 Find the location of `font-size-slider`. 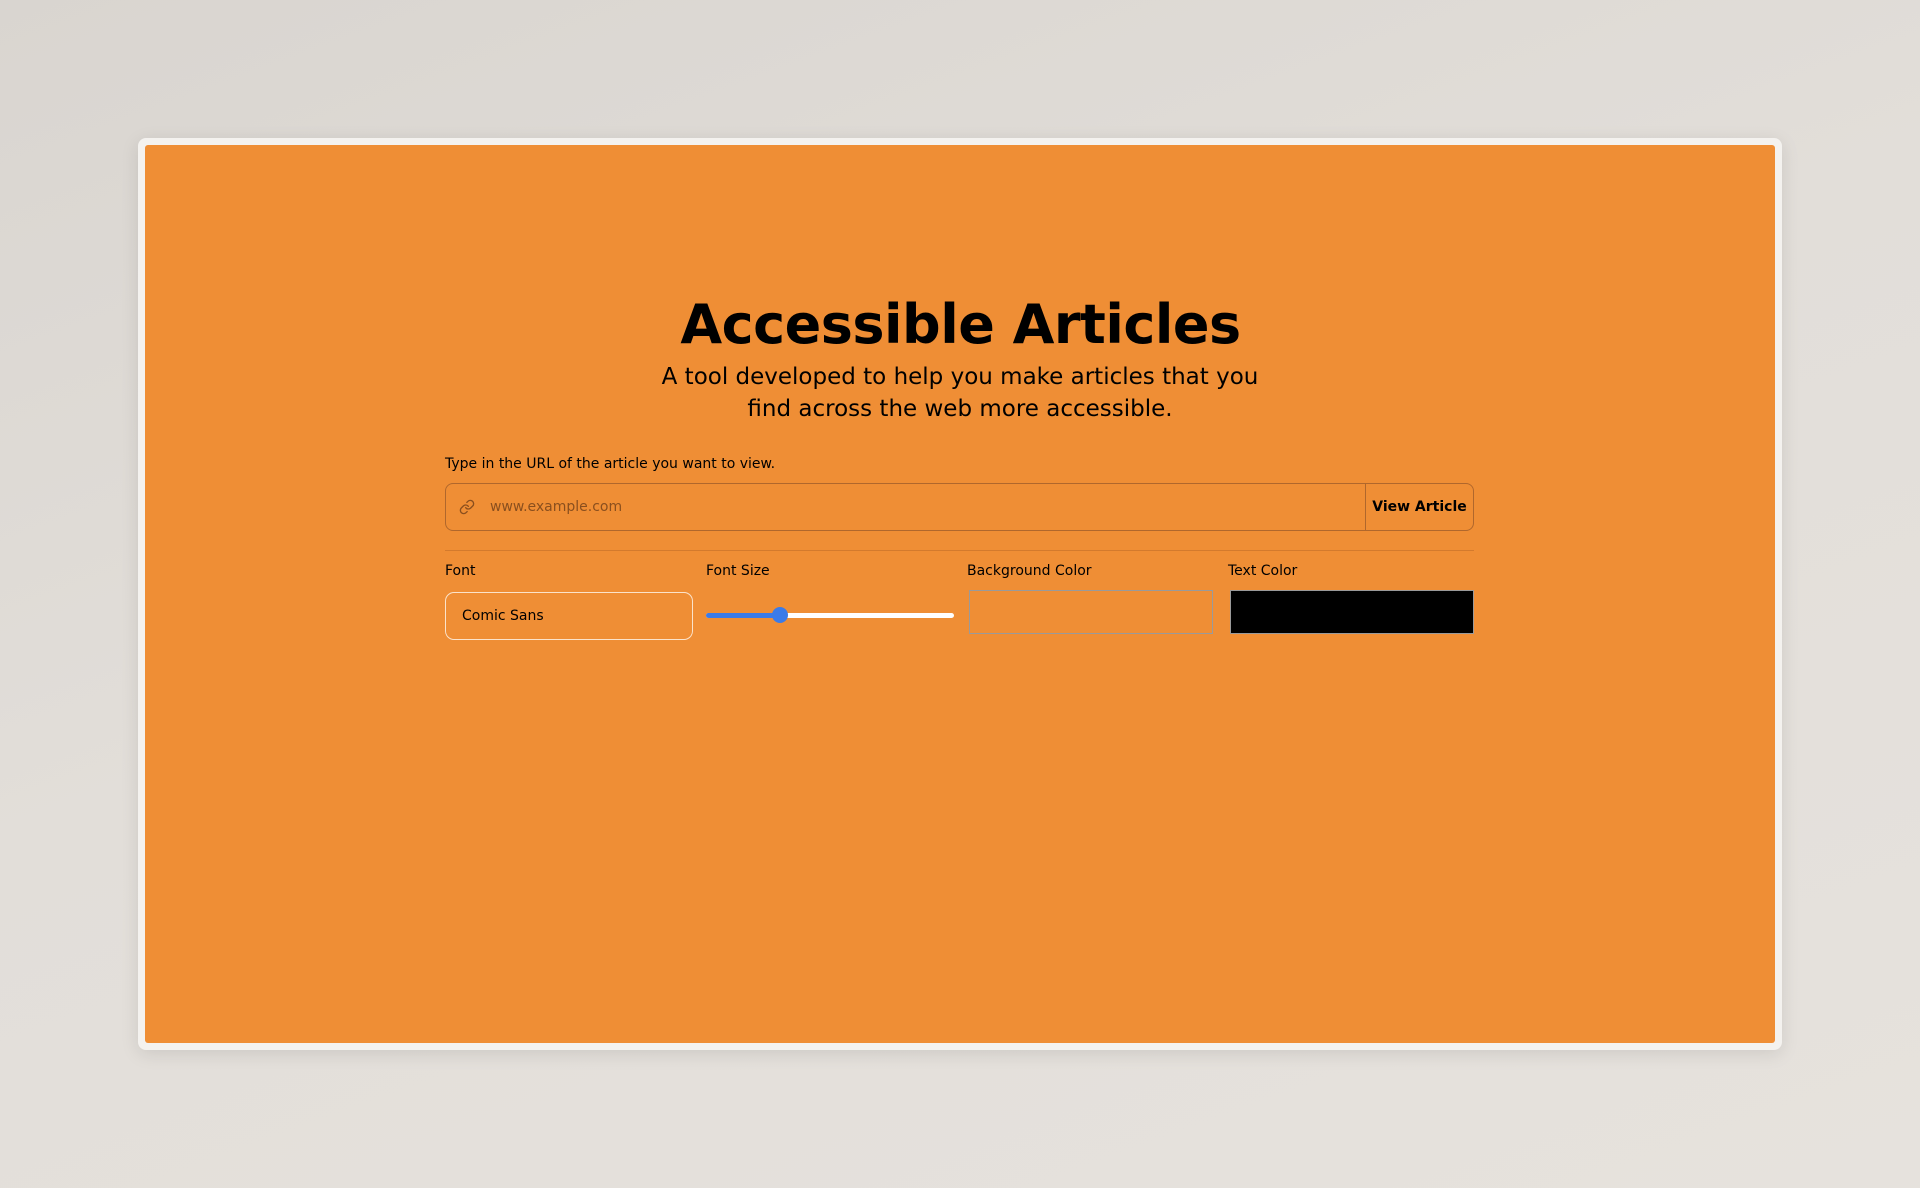

font-size-slider is located at coordinates (830, 615).